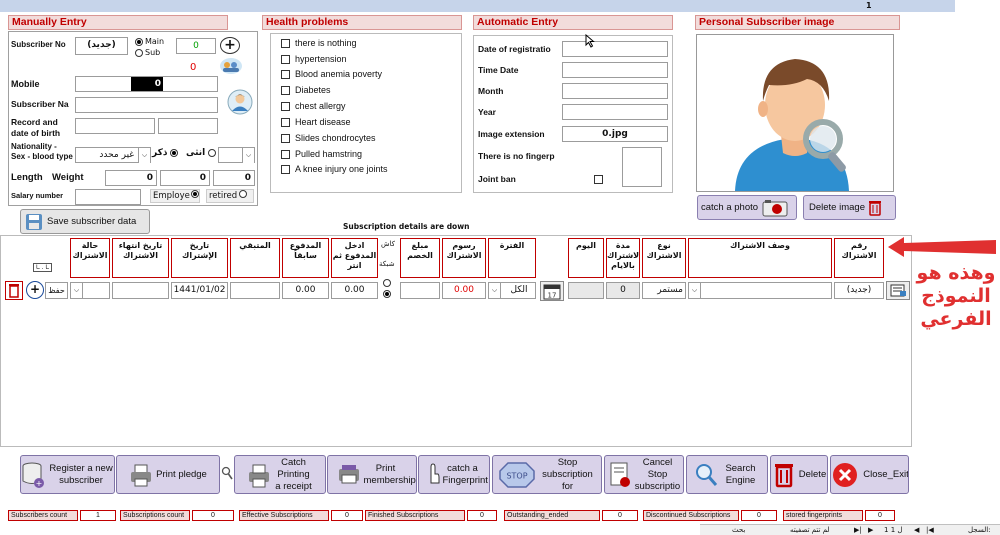 The height and width of the screenshot is (535, 1000). What do you see at coordinates (149, 41) in the screenshot?
I see `main-radio: Main` at bounding box center [149, 41].